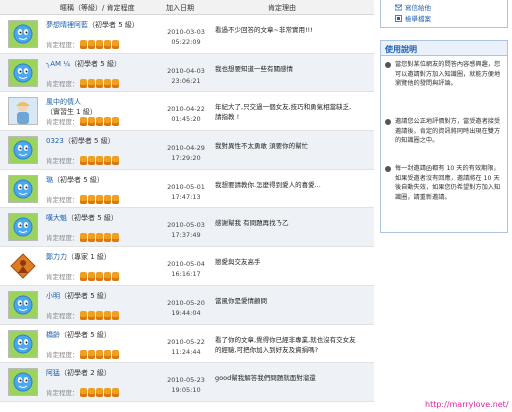 The height and width of the screenshot is (412, 512). Describe the element at coordinates (55, 141) in the screenshot. I see `user-name-link: 0323` at that location.